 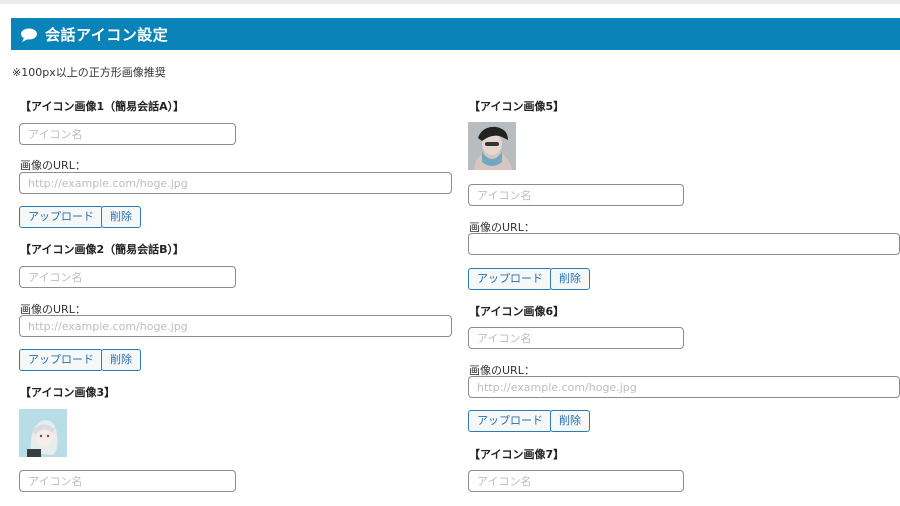 I want to click on icon3-label: 【アイコン画像3】, so click(x=68, y=392).